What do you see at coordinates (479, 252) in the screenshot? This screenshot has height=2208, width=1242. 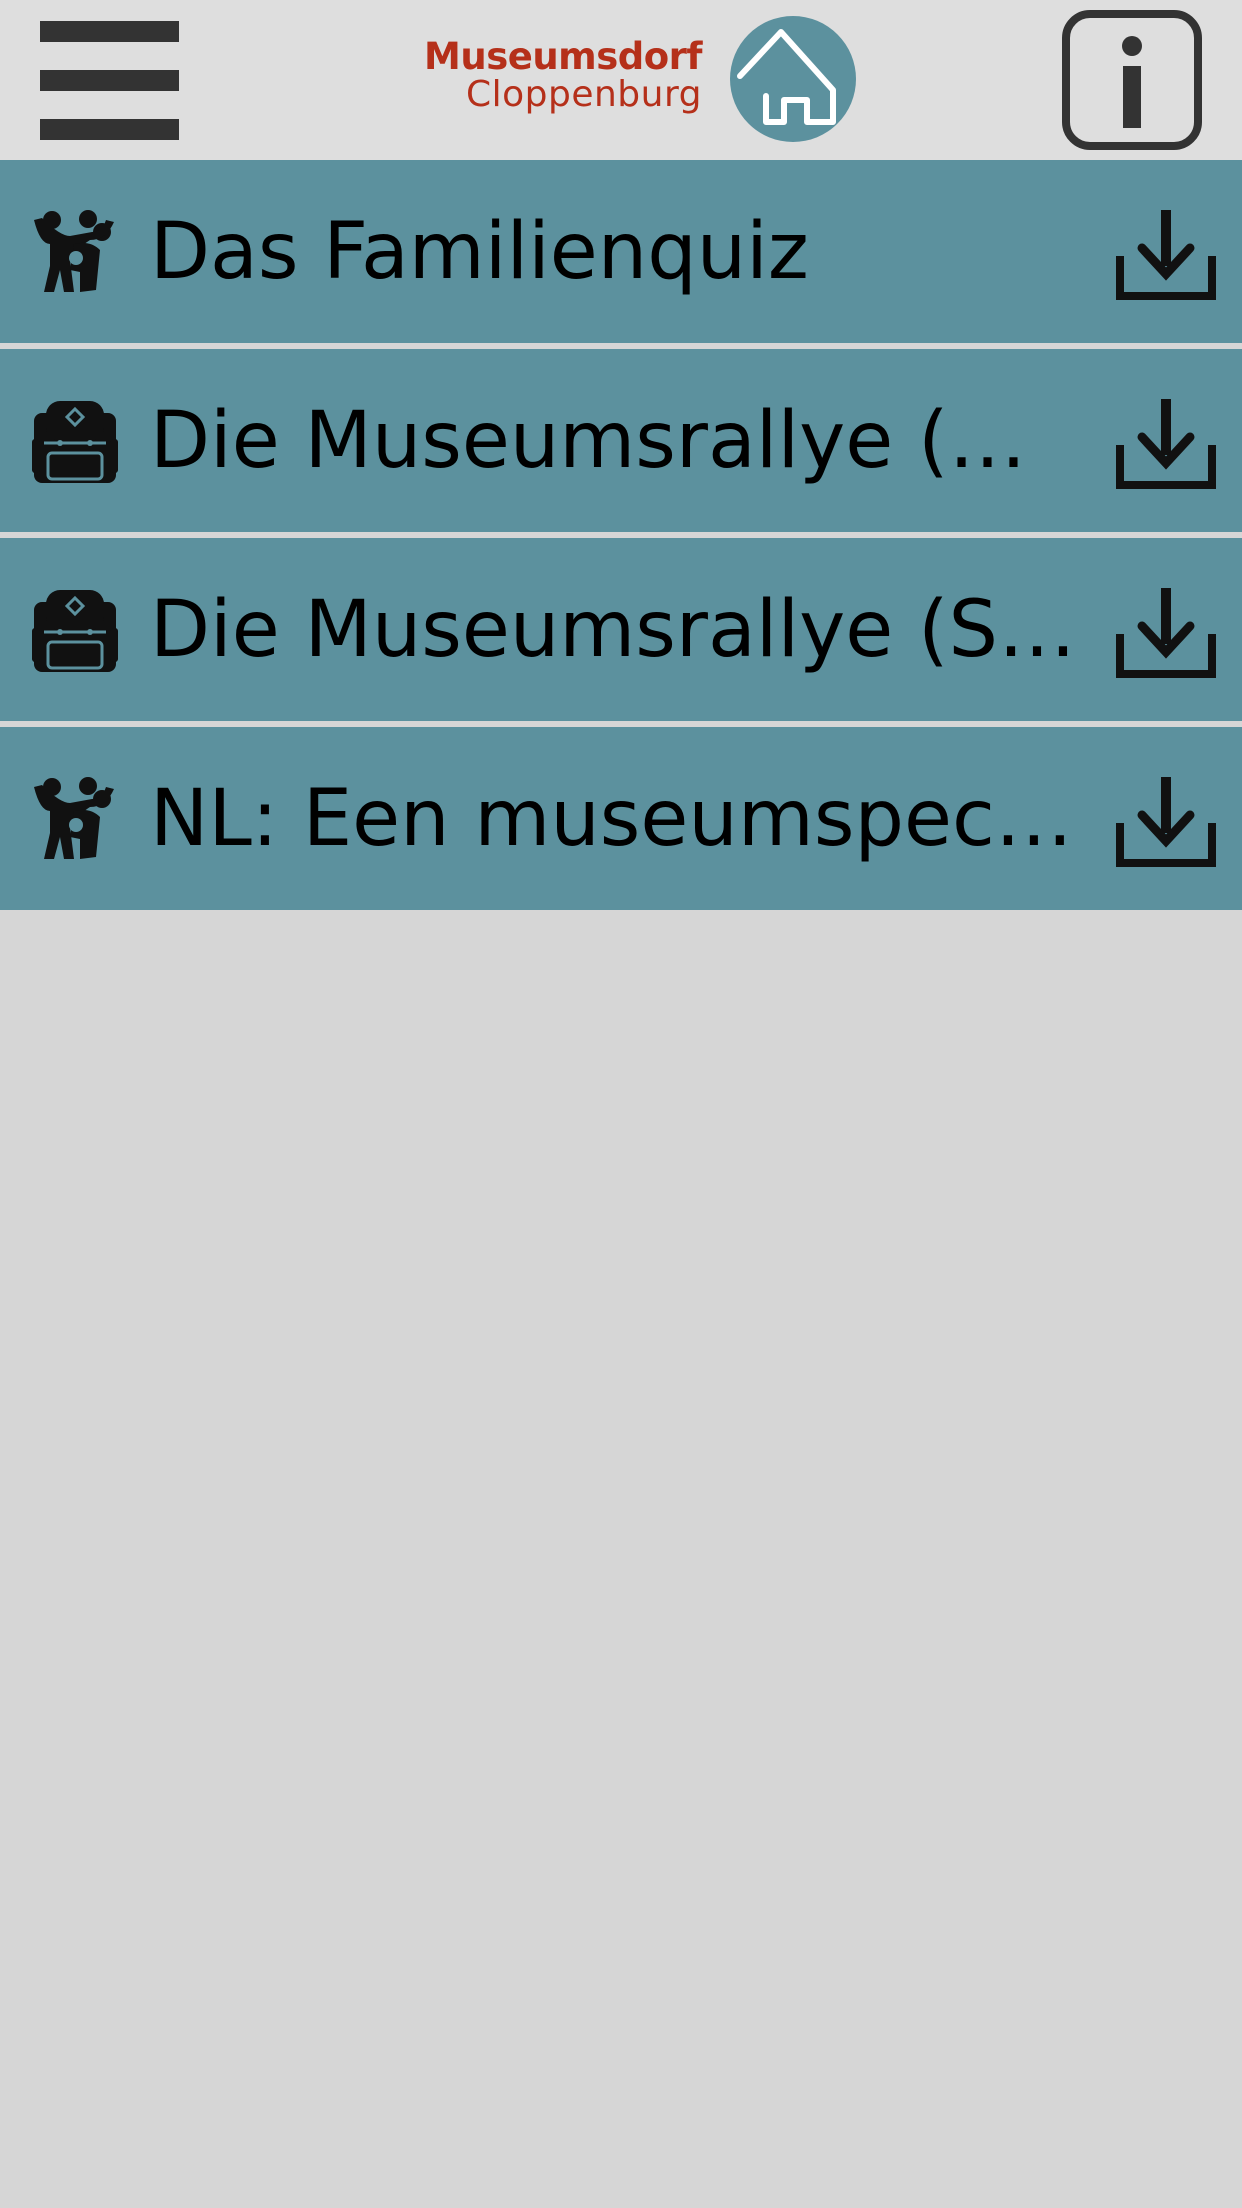 I see `tour-title: Das Familienquiz` at bounding box center [479, 252].